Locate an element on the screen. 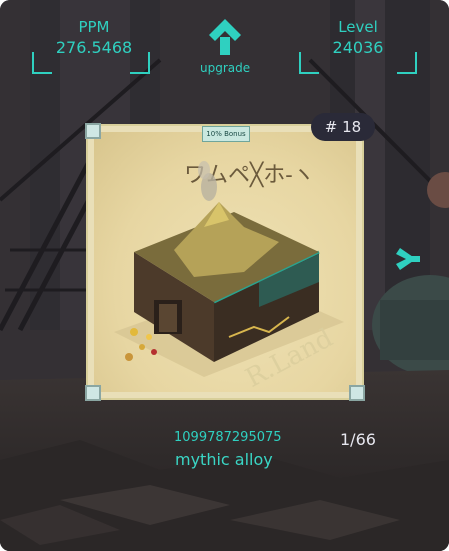 The height and width of the screenshot is (551, 449). item-name: mythic alloy is located at coordinates (224, 459).